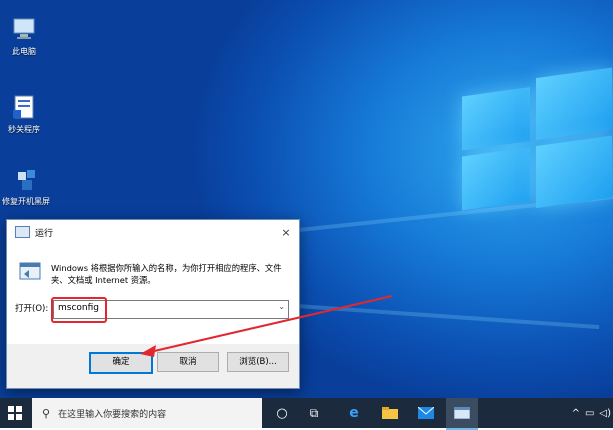  I want to click on cancel-button: 取消, so click(188, 362).